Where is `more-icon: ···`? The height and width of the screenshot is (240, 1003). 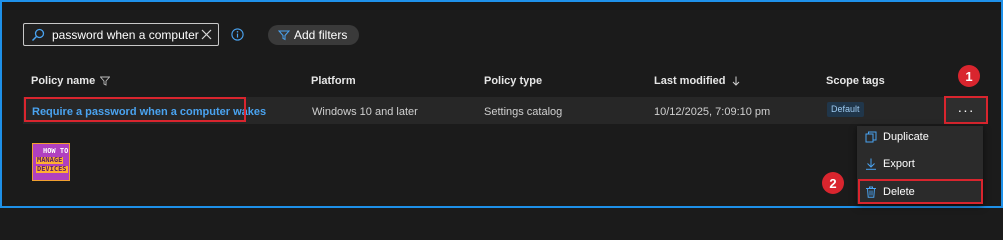 more-icon: ··· is located at coordinates (966, 110).